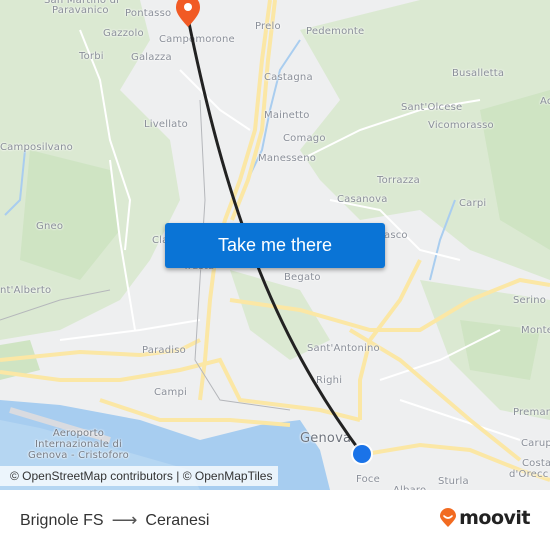 This screenshot has width=550, height=550. What do you see at coordinates (362, 454) in the screenshot?
I see `origin-marker` at bounding box center [362, 454].